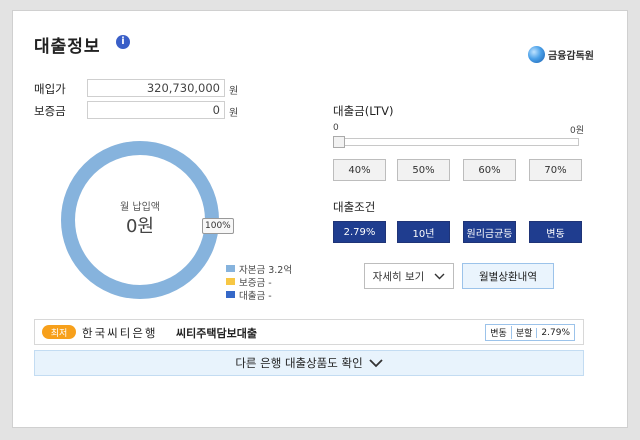  I want to click on detail-view-button: 자세히 보기, so click(409, 276).